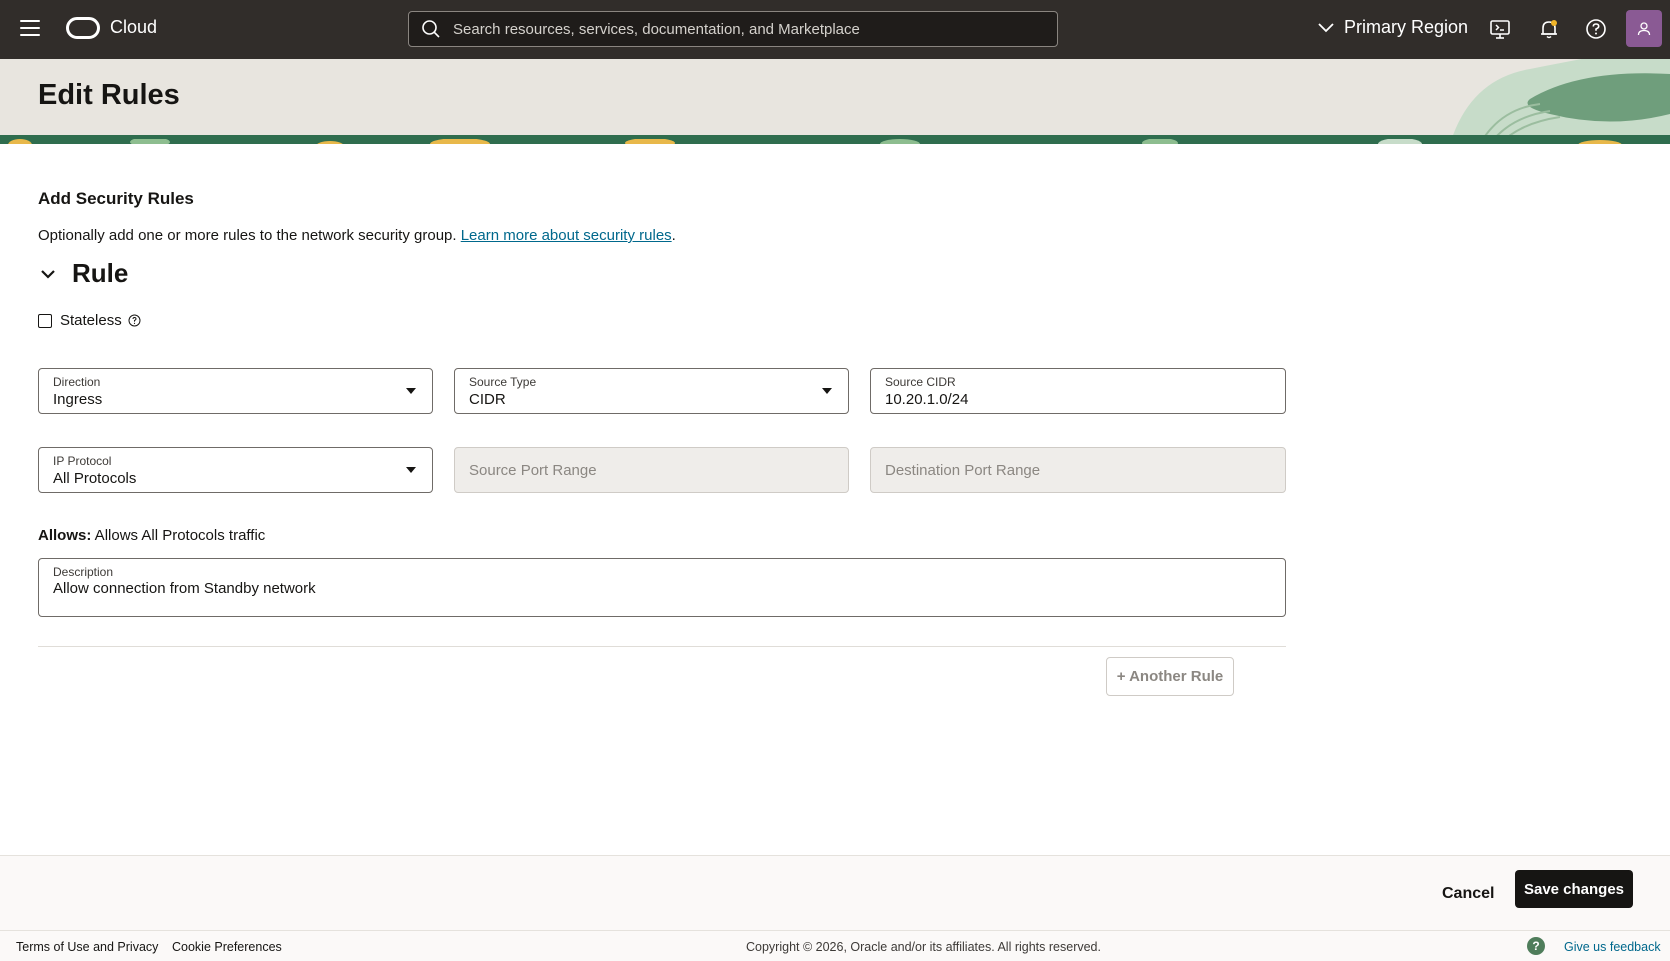 The image size is (1670, 961). What do you see at coordinates (926, 399) in the screenshot?
I see `source-cidr-value: 10.20.1.0/24` at bounding box center [926, 399].